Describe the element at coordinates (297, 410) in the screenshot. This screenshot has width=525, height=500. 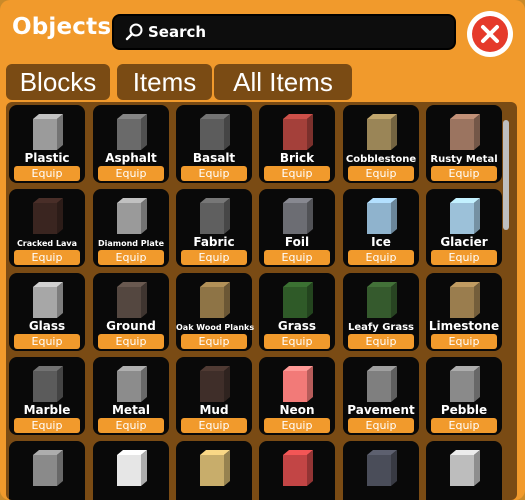
I see `item-name: Neon` at that location.